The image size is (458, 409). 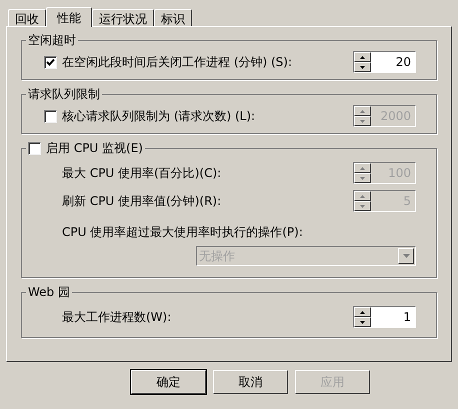 What do you see at coordinates (69, 17) in the screenshot?
I see `tab: 性能` at bounding box center [69, 17].